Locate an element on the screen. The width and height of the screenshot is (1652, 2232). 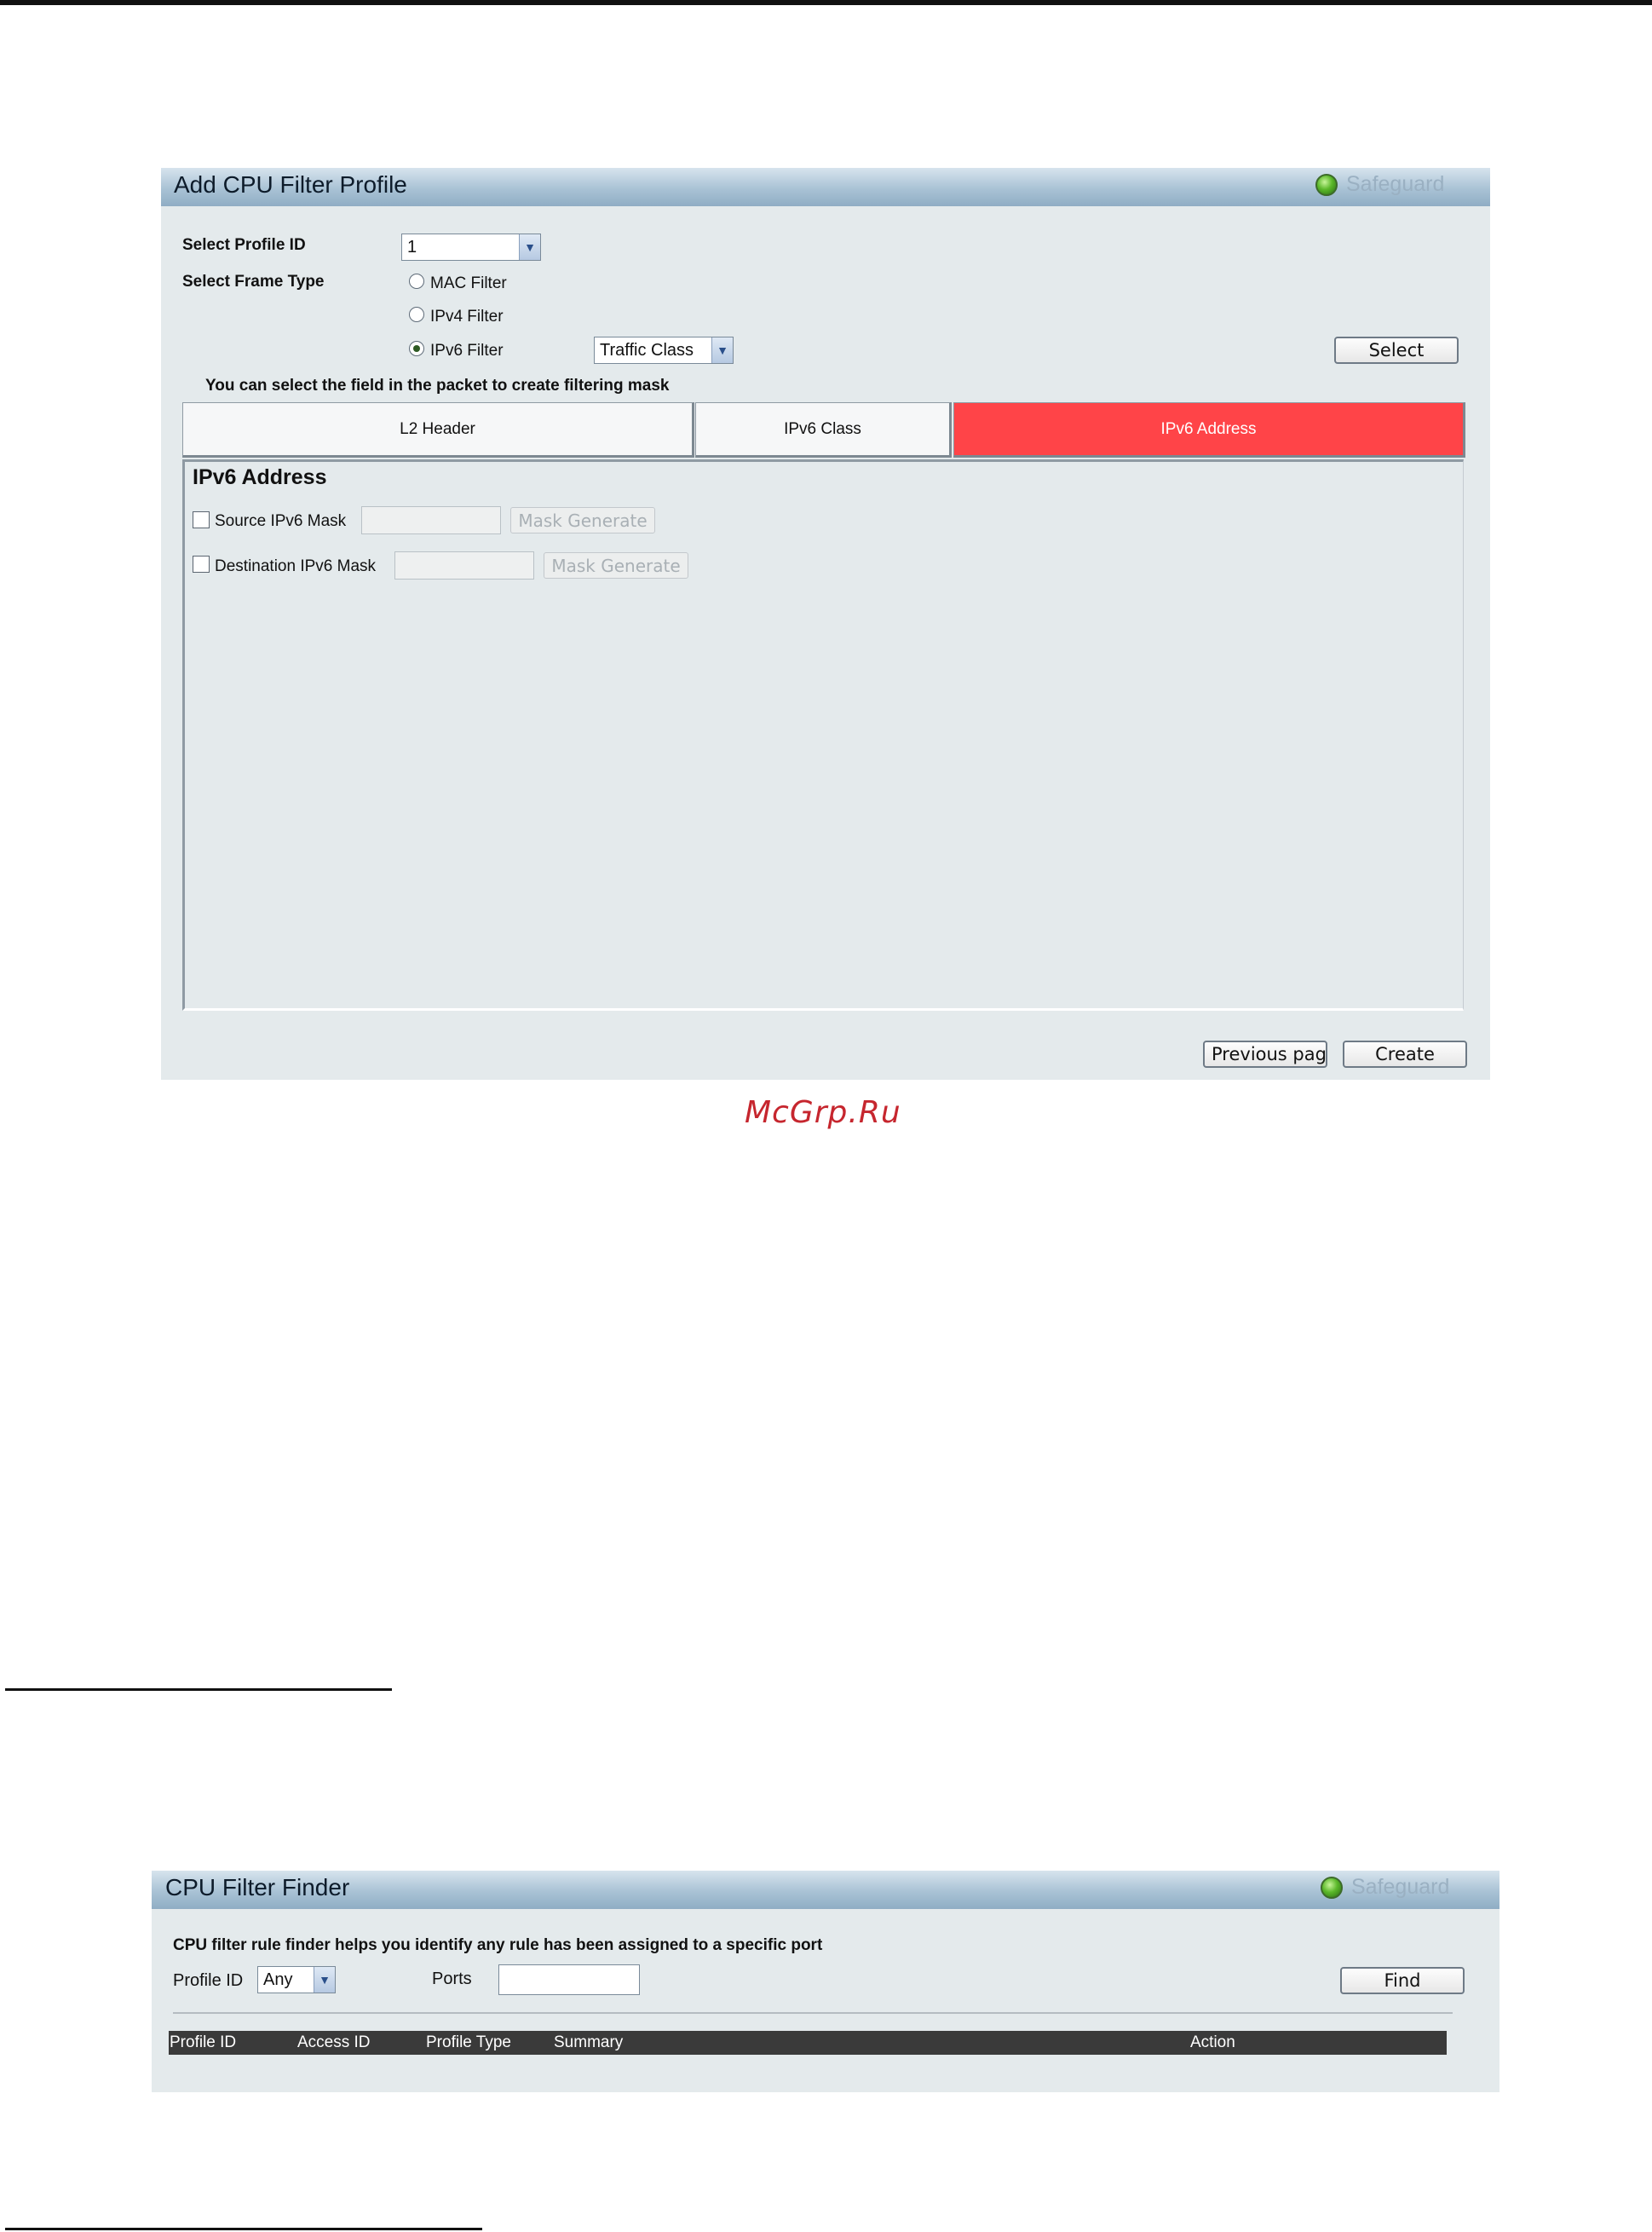
separator-rule is located at coordinates (198, 1689).